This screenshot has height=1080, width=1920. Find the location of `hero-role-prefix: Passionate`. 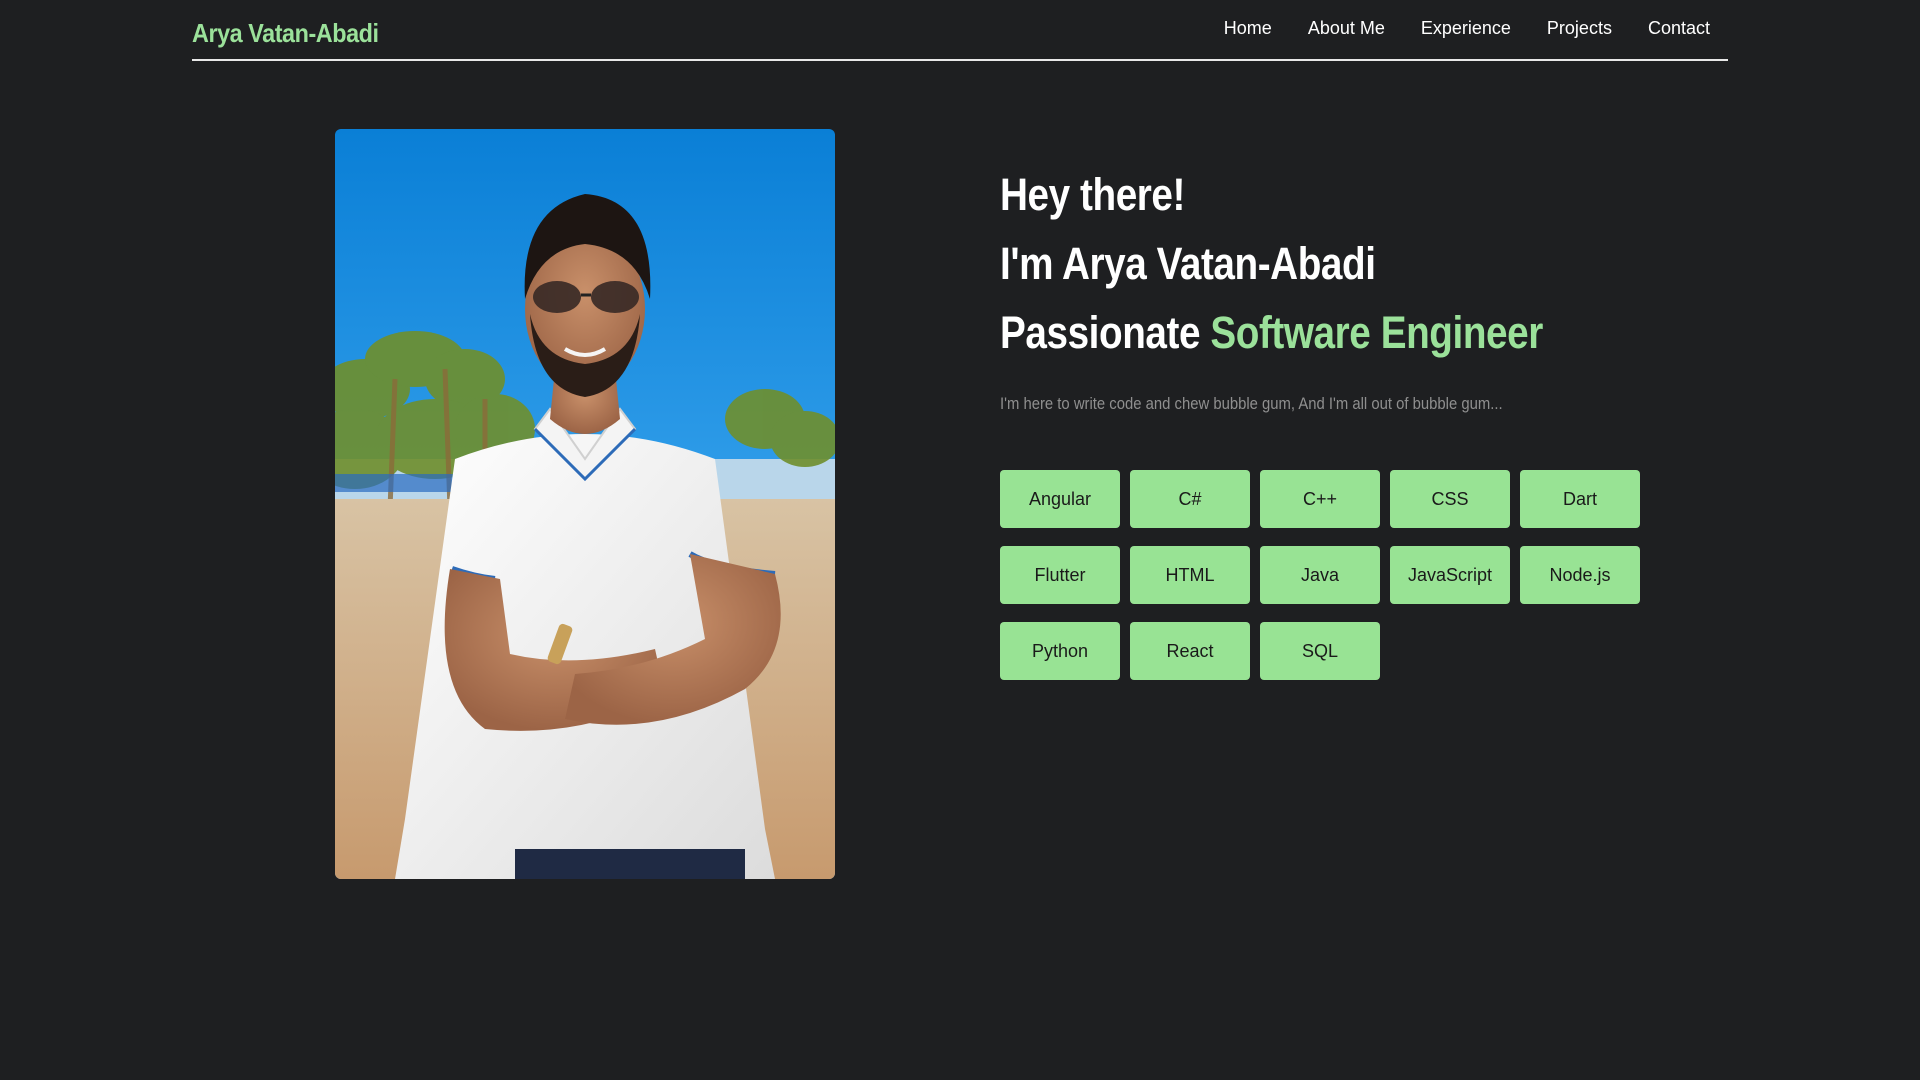

hero-role-prefix: Passionate is located at coordinates (1105, 332).